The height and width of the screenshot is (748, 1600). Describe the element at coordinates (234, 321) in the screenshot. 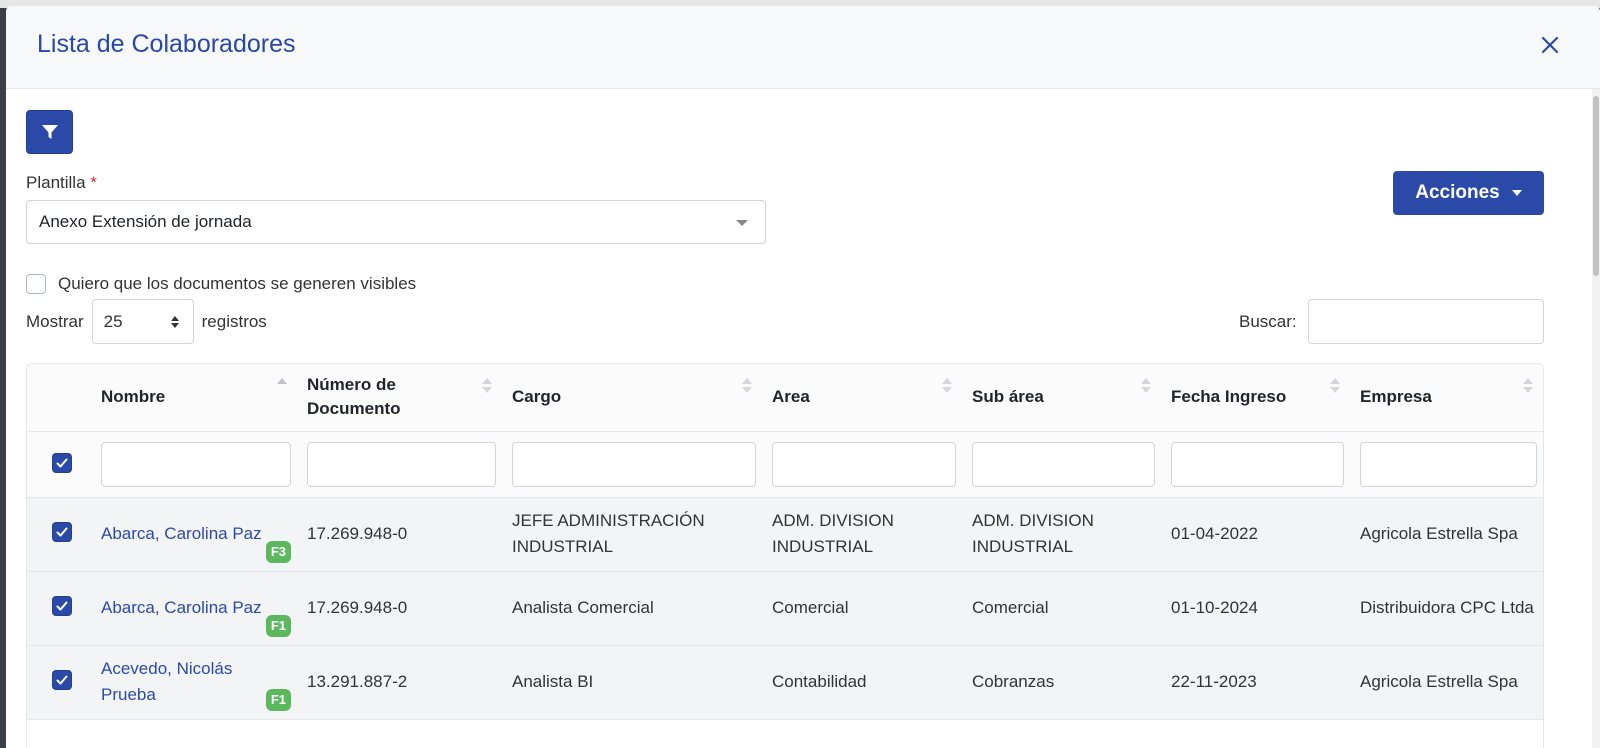

I see `registros-label: registros` at that location.